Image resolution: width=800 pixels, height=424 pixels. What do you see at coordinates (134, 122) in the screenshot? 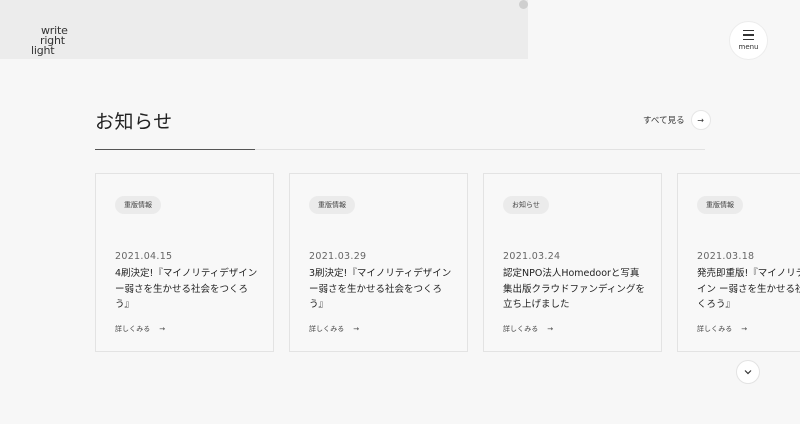
I see `section-title: お知らせ` at bounding box center [134, 122].